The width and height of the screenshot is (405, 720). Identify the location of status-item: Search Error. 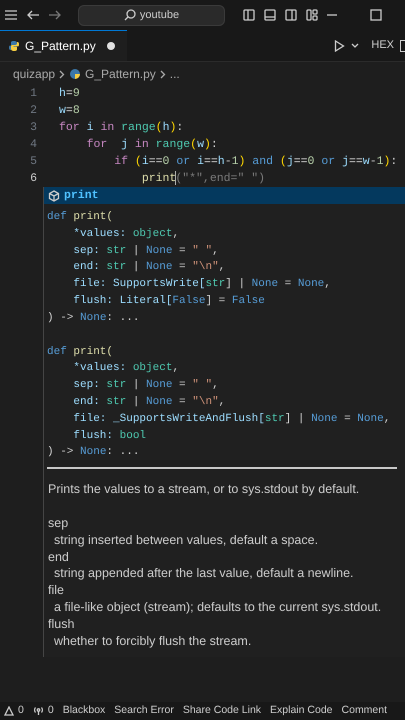
(144, 711).